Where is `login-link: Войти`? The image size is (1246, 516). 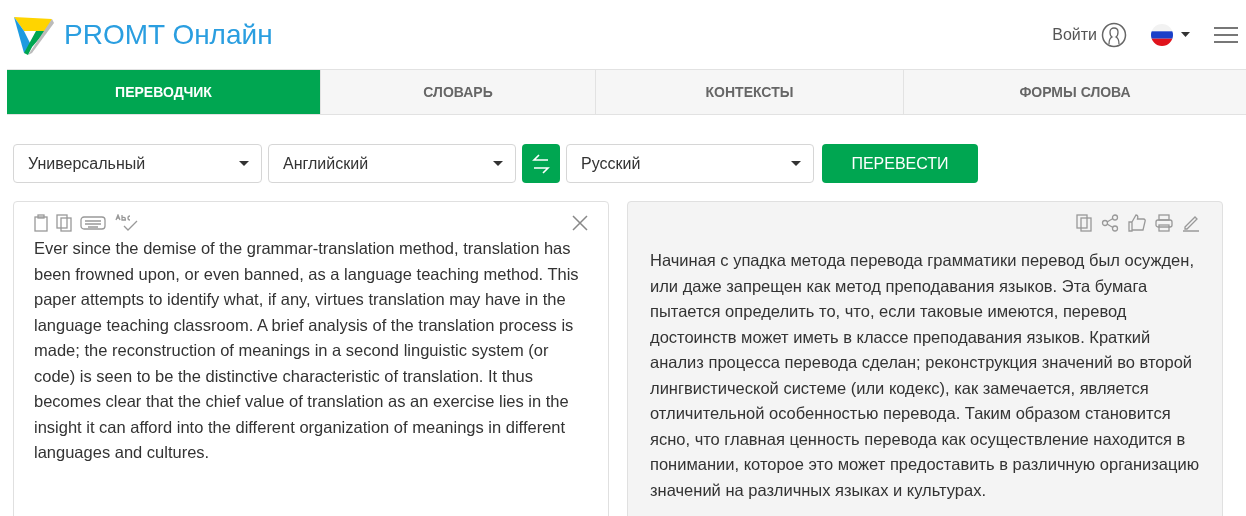
login-link: Войти is located at coordinates (1074, 34).